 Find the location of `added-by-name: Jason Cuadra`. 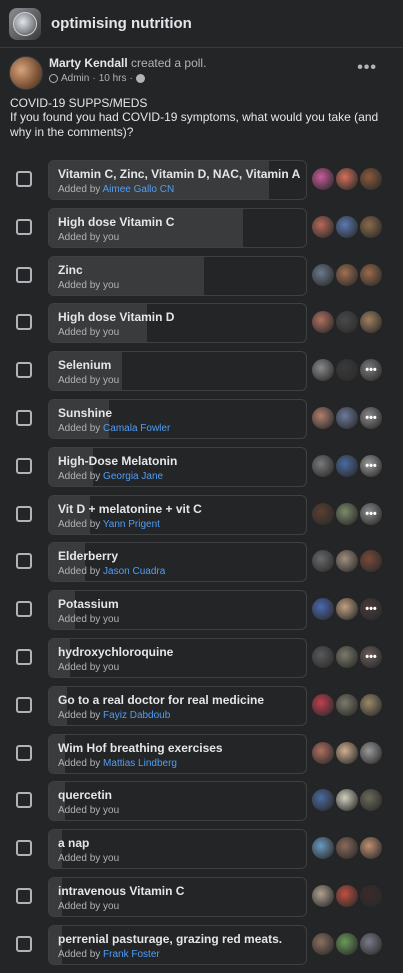

added-by-name: Jason Cuadra is located at coordinates (134, 571).